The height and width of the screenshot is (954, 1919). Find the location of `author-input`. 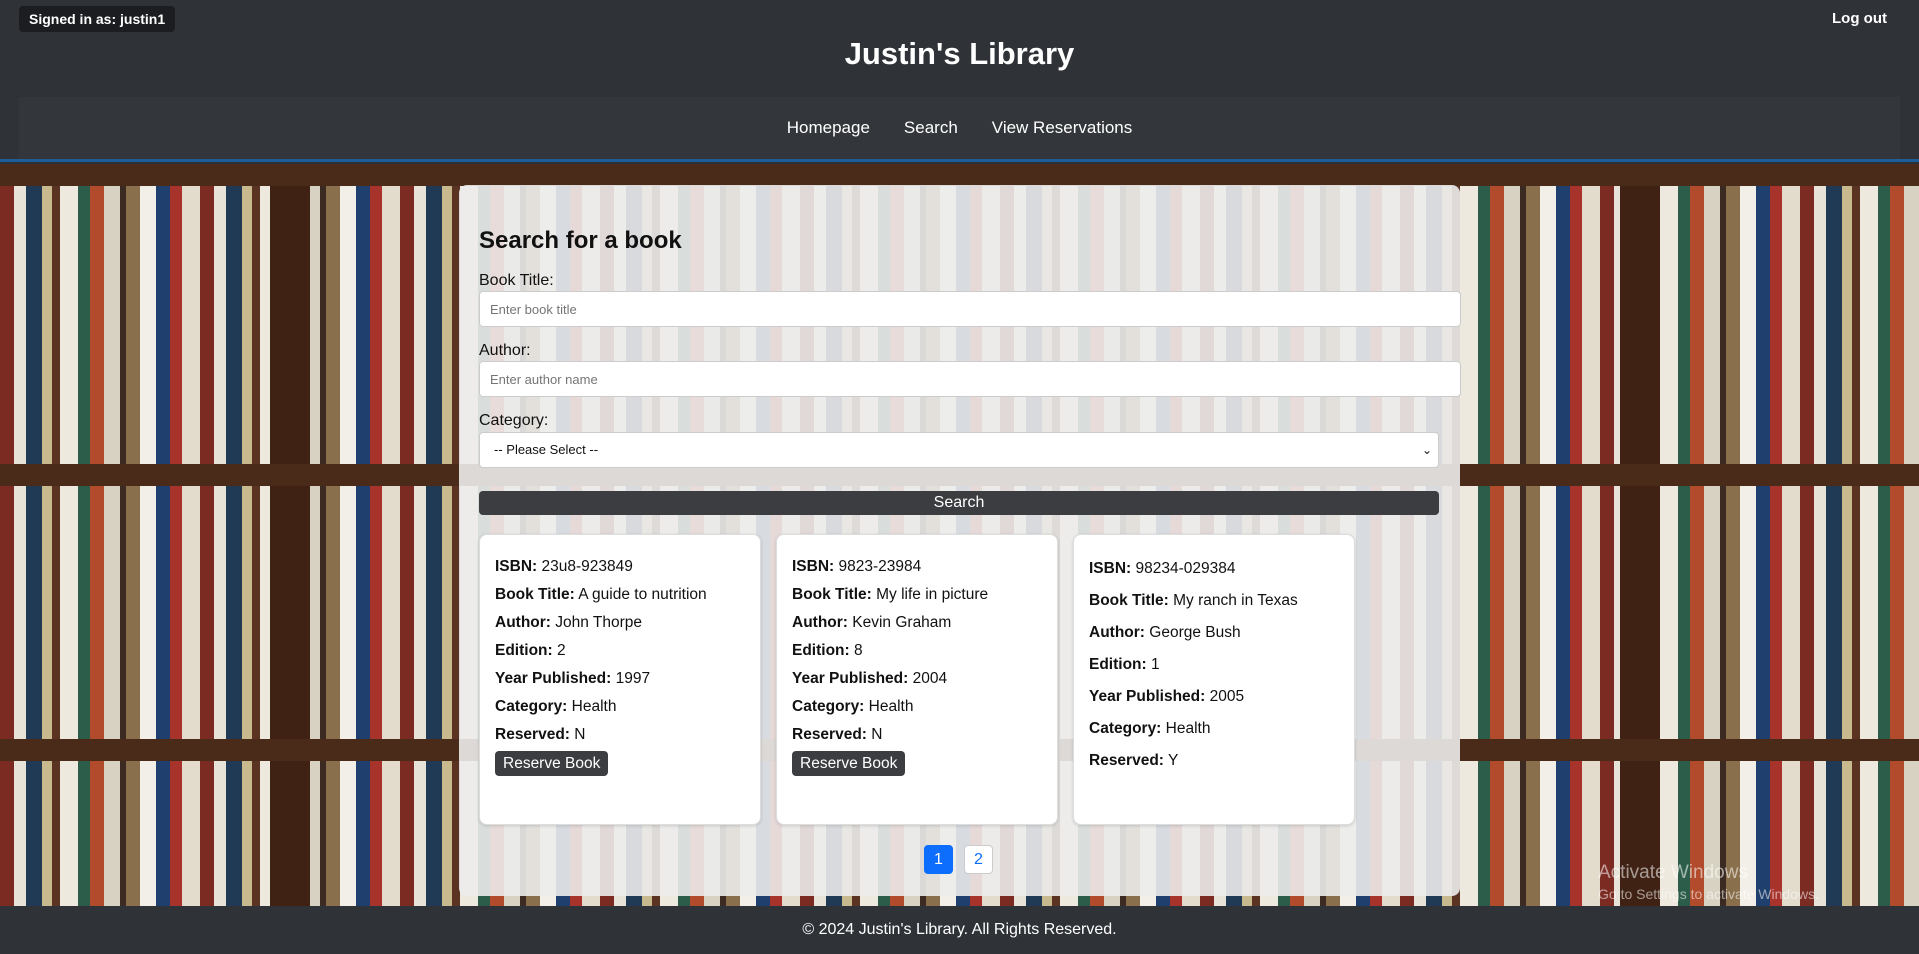

author-input is located at coordinates (970, 379).